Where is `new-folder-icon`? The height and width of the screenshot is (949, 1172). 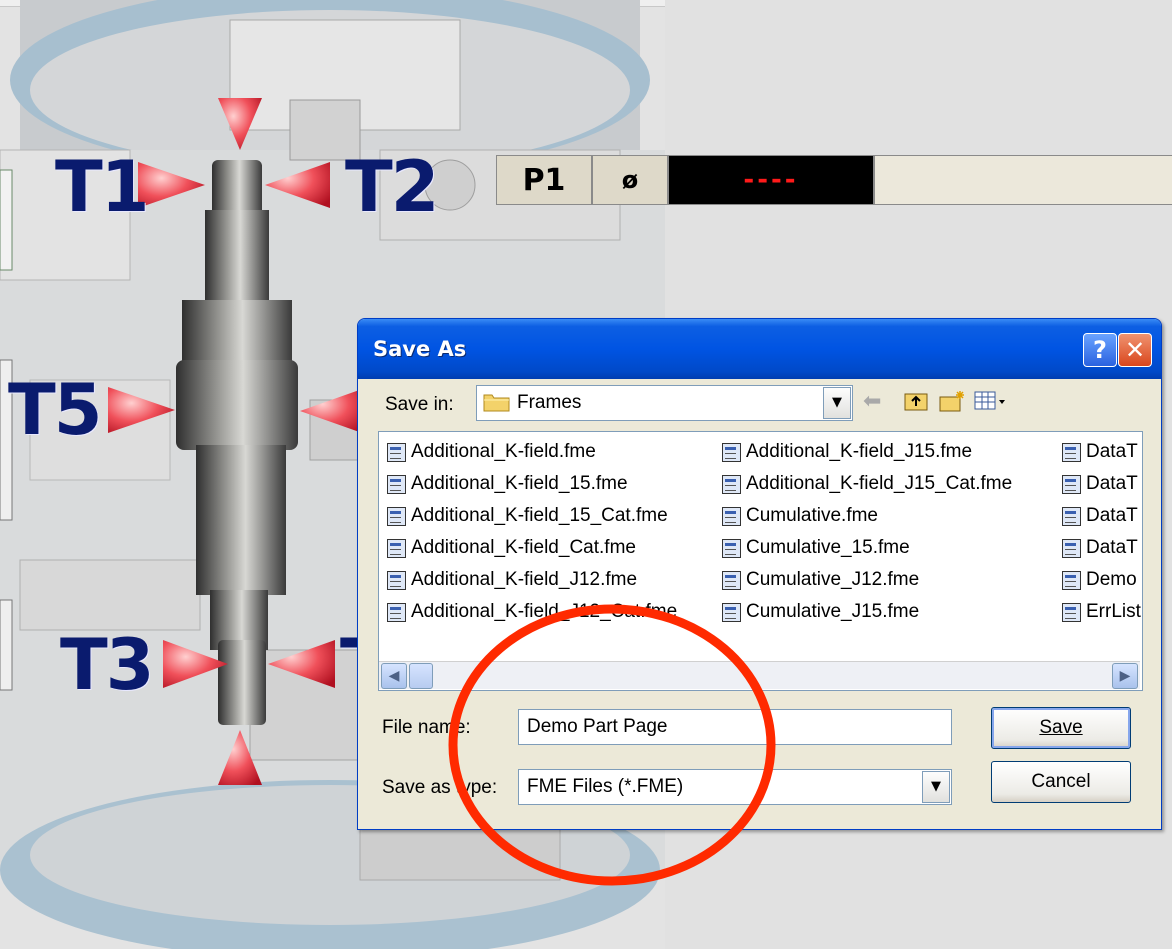 new-folder-icon is located at coordinates (952, 401).